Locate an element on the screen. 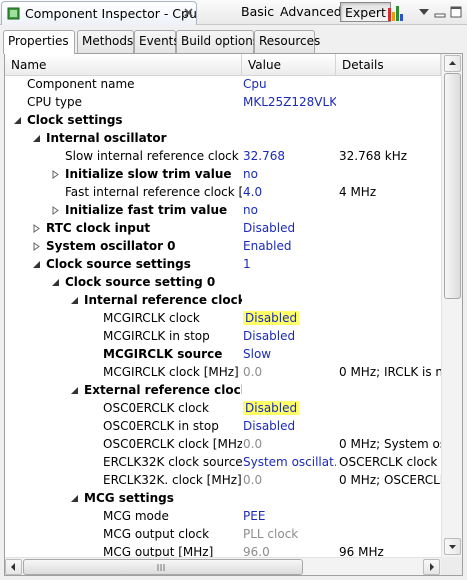  minimize-icon is located at coordinates (440, 12).